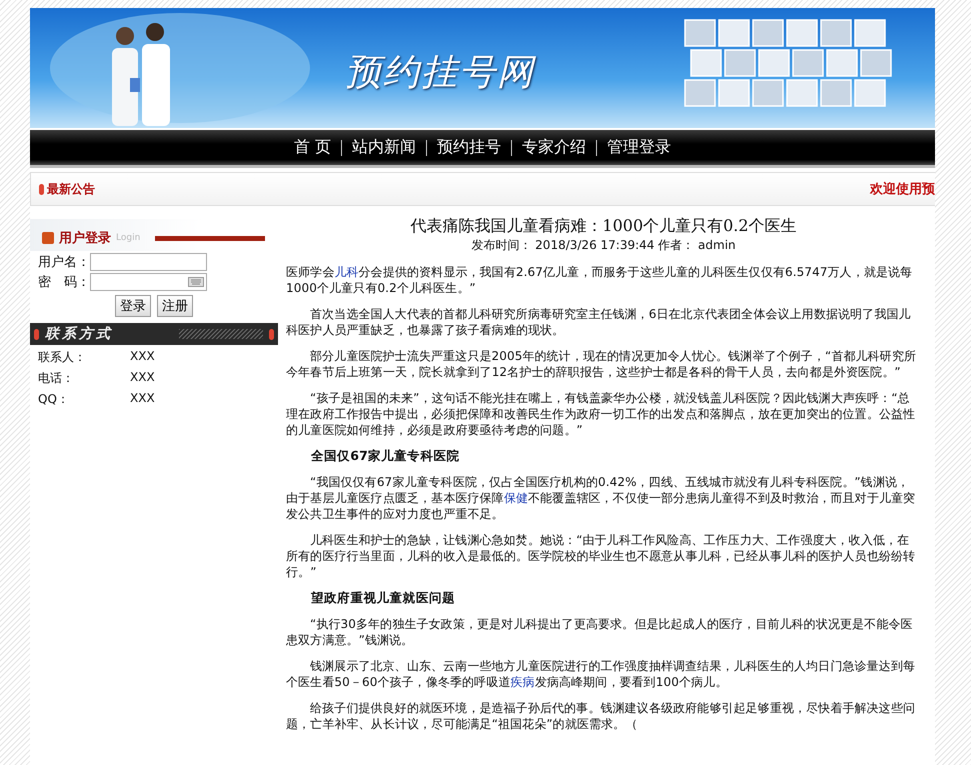  I want to click on article-paragraph: 儿科医生和护士的急缺，让钱渊心急如焚。她说：“由于儿科工作风险高、工作压力大、工作强度大，收入低，在所有的医疗行当里面，儿科的收入是最低的。医学院校的毕业生也不愿意从事儿科，已经从事儿科的医护人员也纷纷转行。”, so click(601, 556).